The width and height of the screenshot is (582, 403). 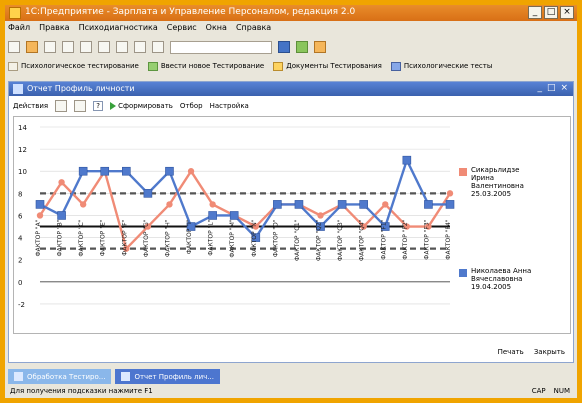 I want to click on report-title-bar: Отчет Профиль личности _ □ ×, so click(x=291, y=89).